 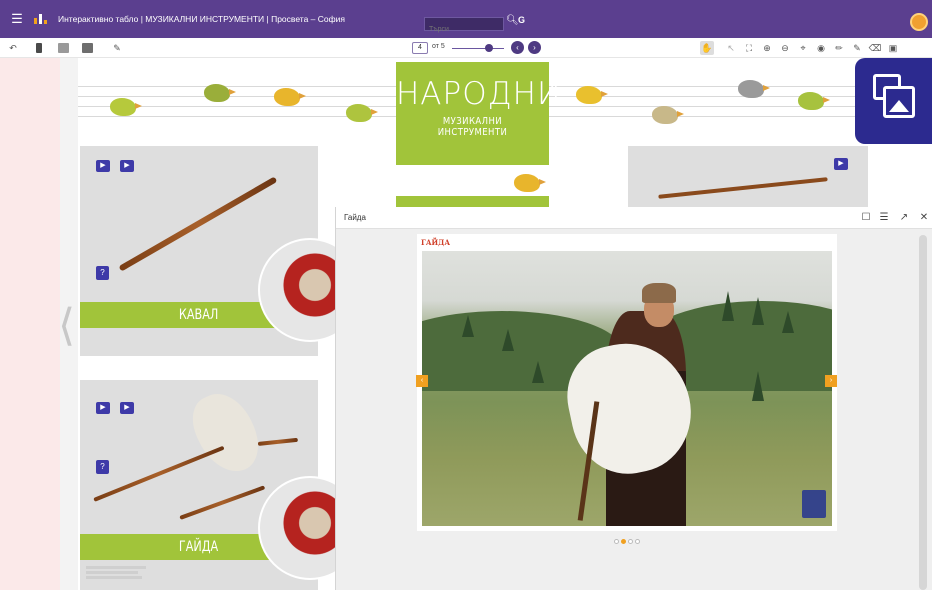 I want to click on poster-title-banner: НАРОДНИ МУЗИКАЛНИ ИНСТРУМЕНТИ, so click(x=479, y=113).